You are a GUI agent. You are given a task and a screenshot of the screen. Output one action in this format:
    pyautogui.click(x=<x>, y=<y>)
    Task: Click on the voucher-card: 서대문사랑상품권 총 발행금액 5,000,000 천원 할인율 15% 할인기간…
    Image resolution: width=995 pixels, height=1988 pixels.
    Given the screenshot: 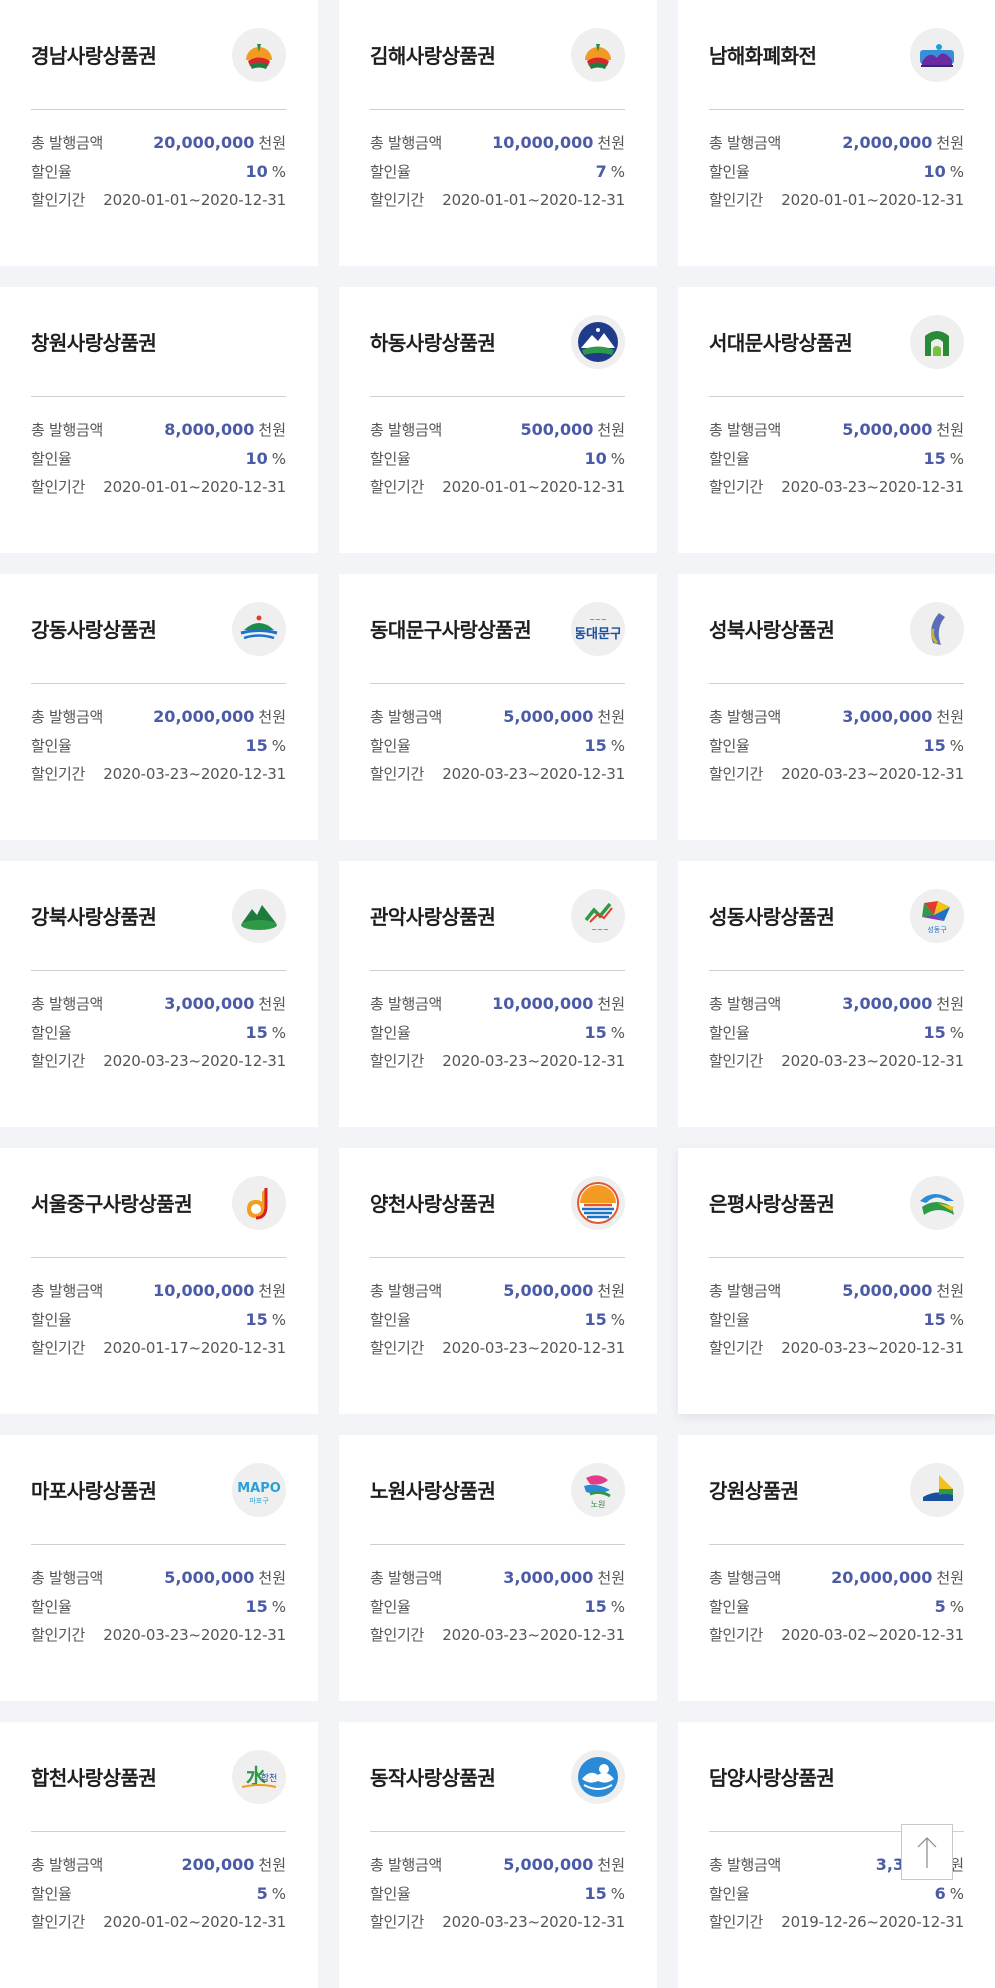 What is the action you would take?
    pyautogui.click(x=836, y=420)
    